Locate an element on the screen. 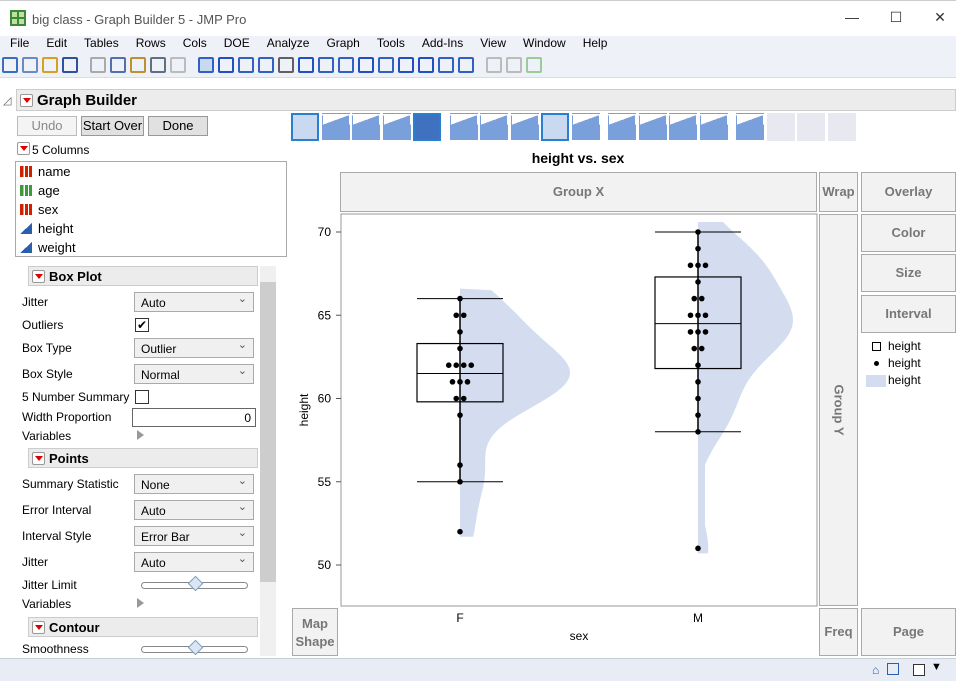 This screenshot has width=956, height=681. graph-type-formula-icon is located at coordinates (780, 127).